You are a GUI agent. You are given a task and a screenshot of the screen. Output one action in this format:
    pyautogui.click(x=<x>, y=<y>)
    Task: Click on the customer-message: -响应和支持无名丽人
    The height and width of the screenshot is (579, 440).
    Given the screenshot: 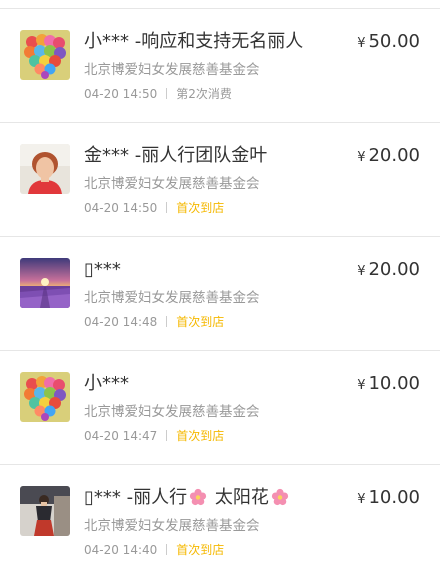 What is the action you would take?
    pyautogui.click(x=219, y=41)
    